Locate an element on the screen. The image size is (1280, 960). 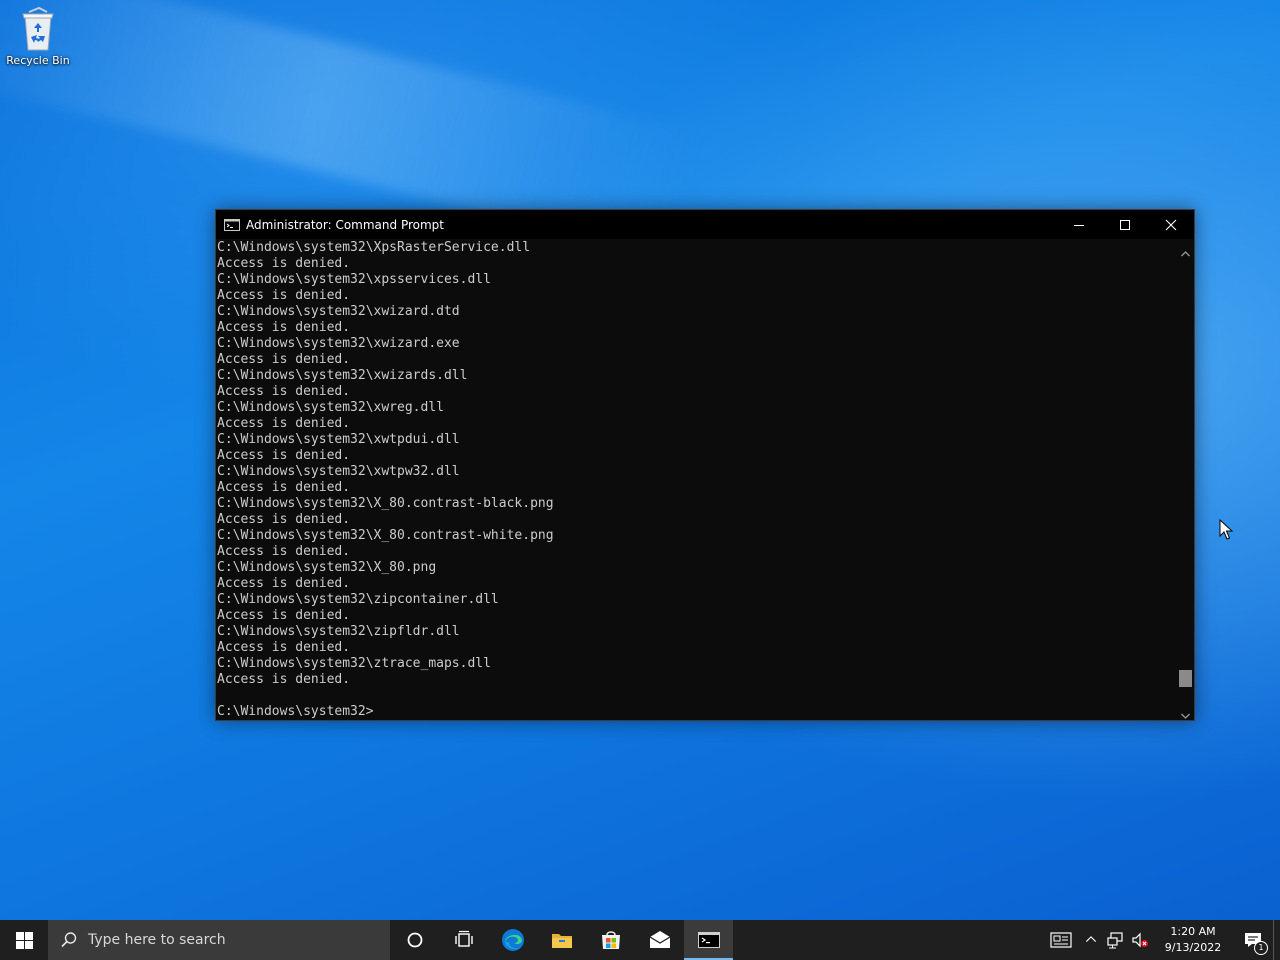
desktop-icon-recycle-bin: Recycle Bin is located at coordinates (38, 42).